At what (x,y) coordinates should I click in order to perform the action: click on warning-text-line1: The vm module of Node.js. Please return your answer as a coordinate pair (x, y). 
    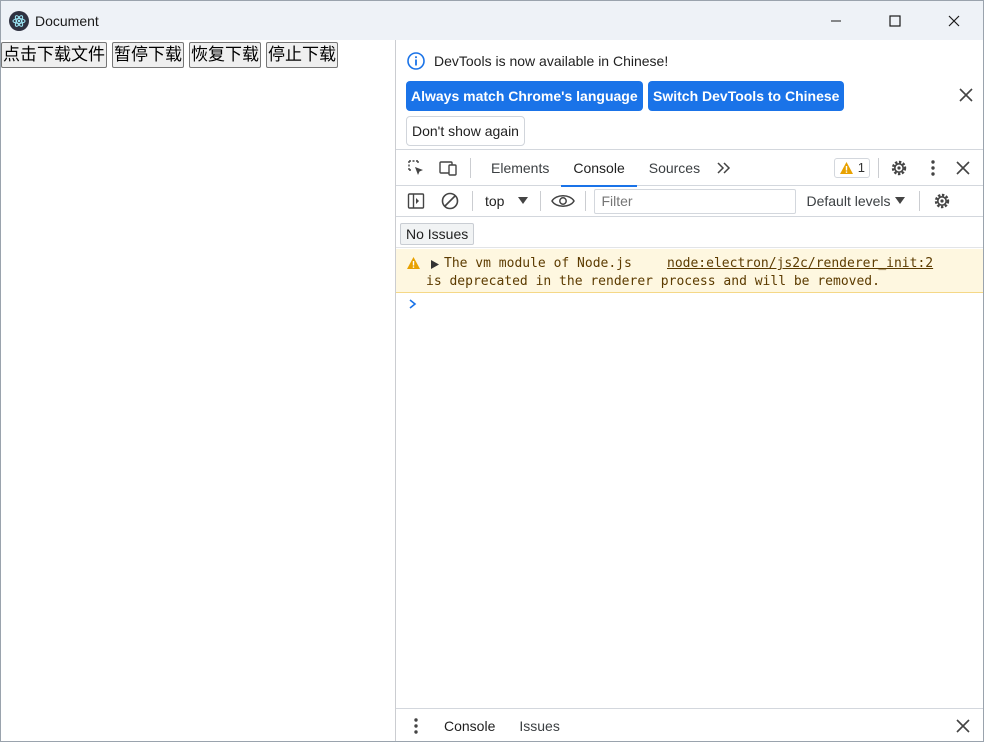
    Looking at the image, I should click on (538, 263).